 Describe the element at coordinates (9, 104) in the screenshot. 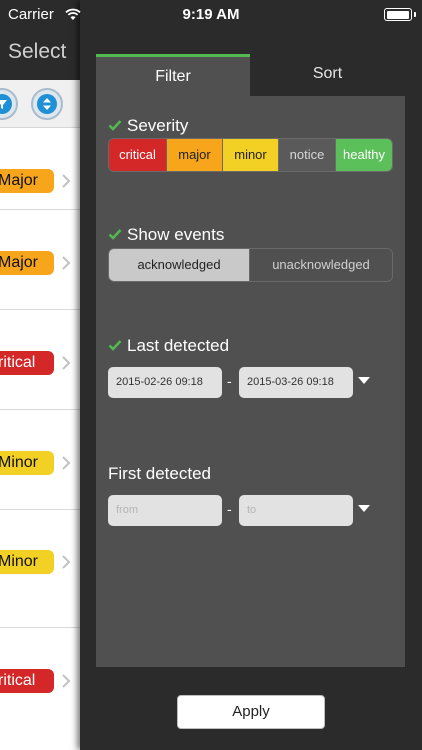

I see `filter-button` at that location.